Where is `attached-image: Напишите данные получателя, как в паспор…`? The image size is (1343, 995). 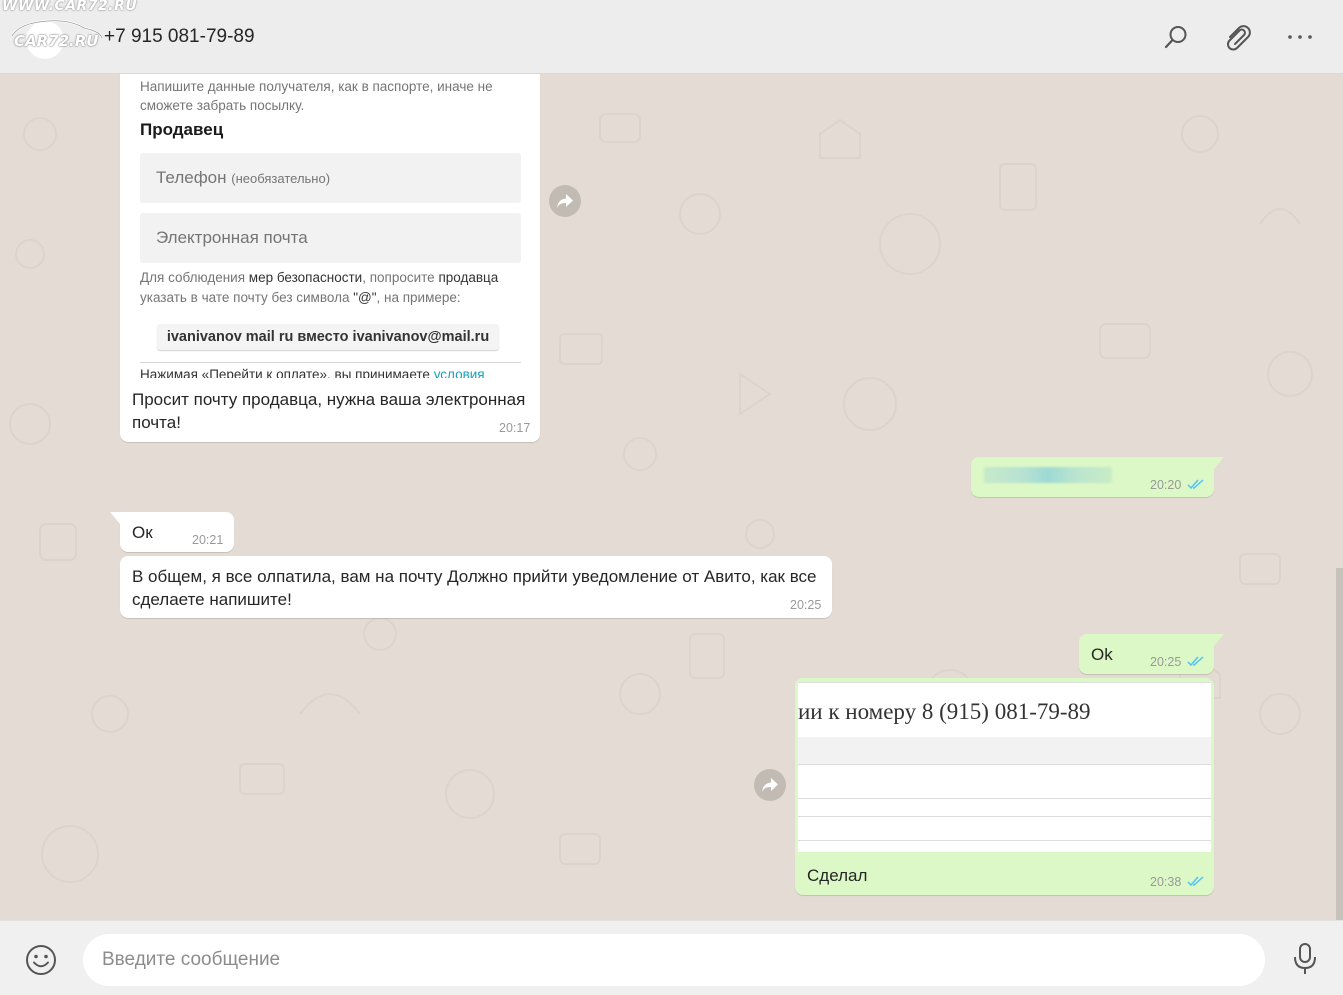 attached-image: Напишите данные получателя, как в паспор… is located at coordinates (330, 226).